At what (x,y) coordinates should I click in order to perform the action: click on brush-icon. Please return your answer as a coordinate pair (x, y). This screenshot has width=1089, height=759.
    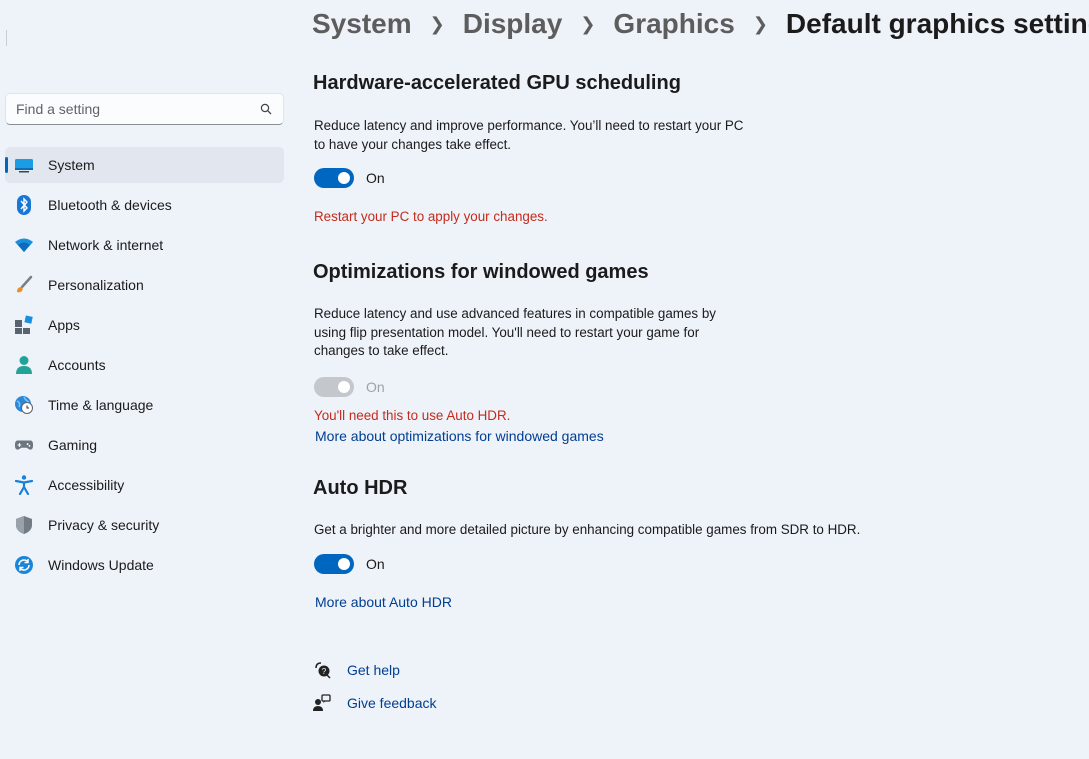
    Looking at the image, I should click on (24, 285).